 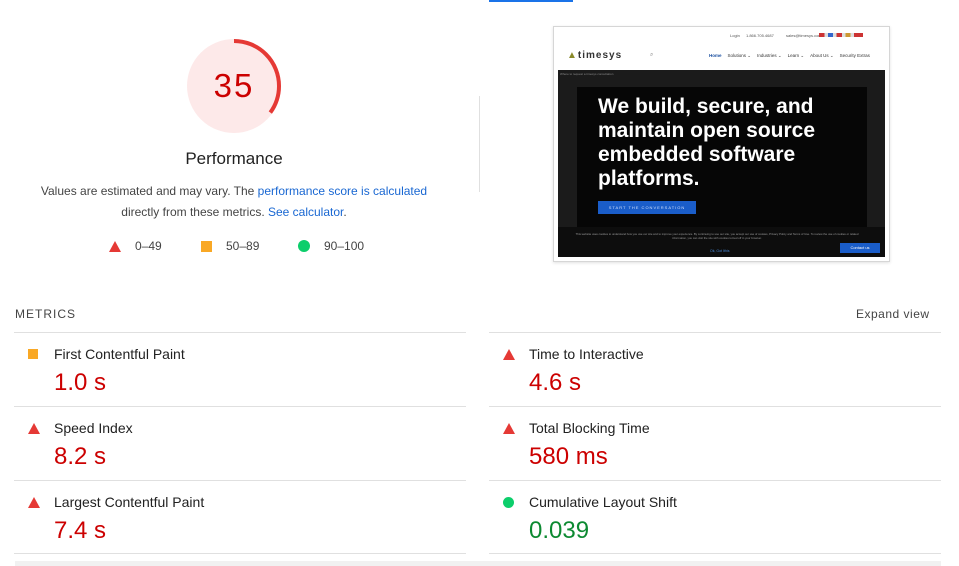 I want to click on metric-time-to-interactive: Time to Interactive 4.6 s, so click(x=715, y=369).